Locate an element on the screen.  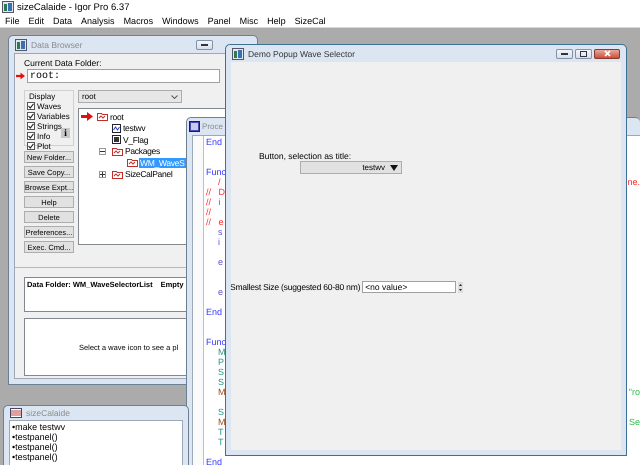
history-line: •make testwv is located at coordinates (39, 427).